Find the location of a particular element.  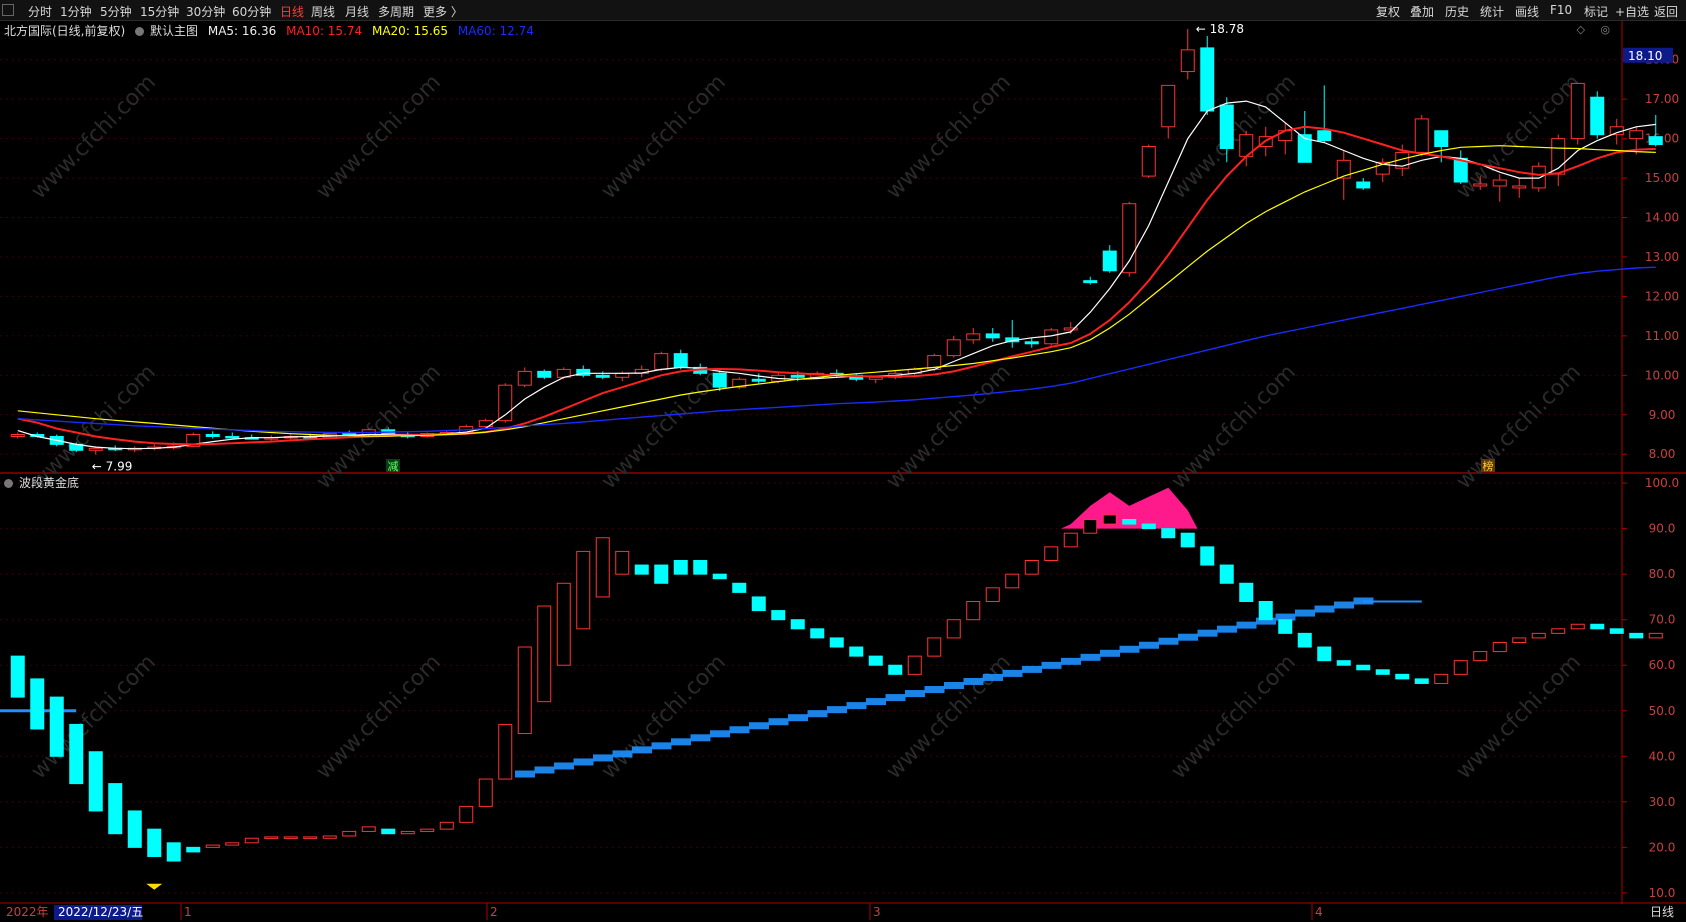

main-y-tick-label: 15.00 is located at coordinates (1662, 178).